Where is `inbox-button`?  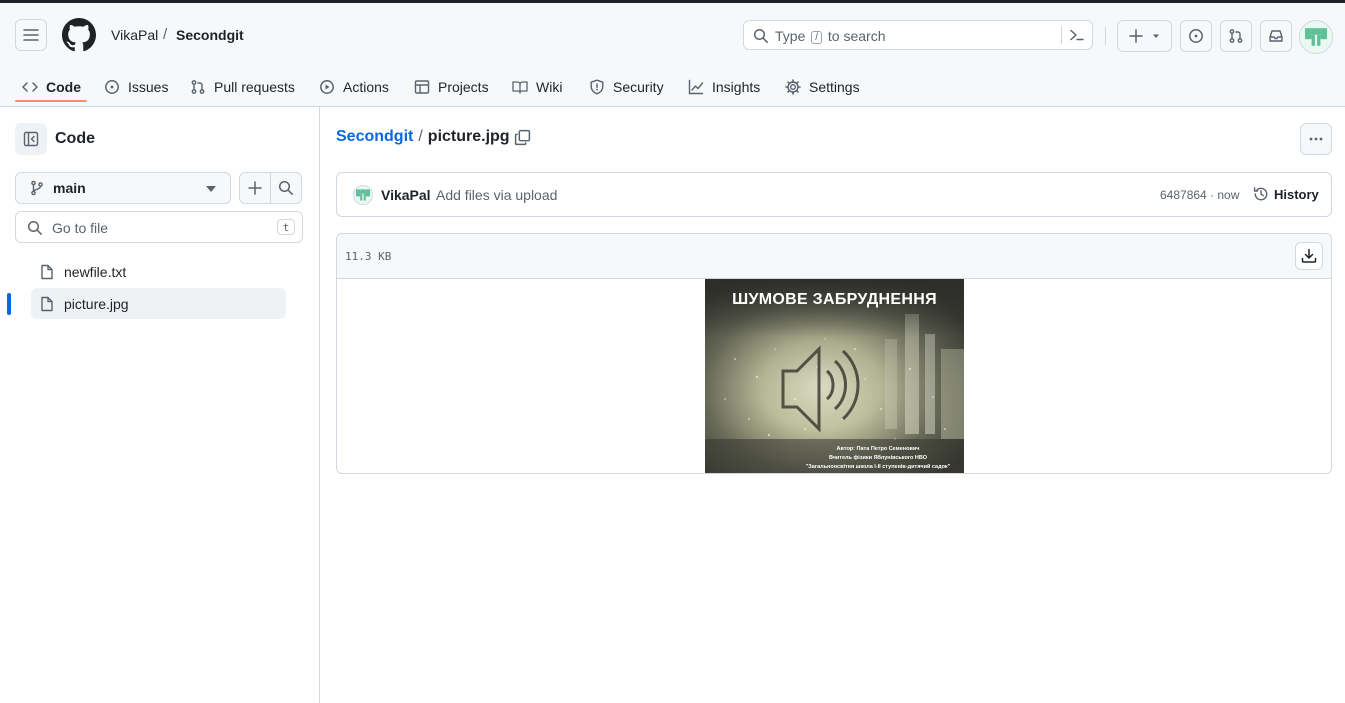 inbox-button is located at coordinates (1276, 36).